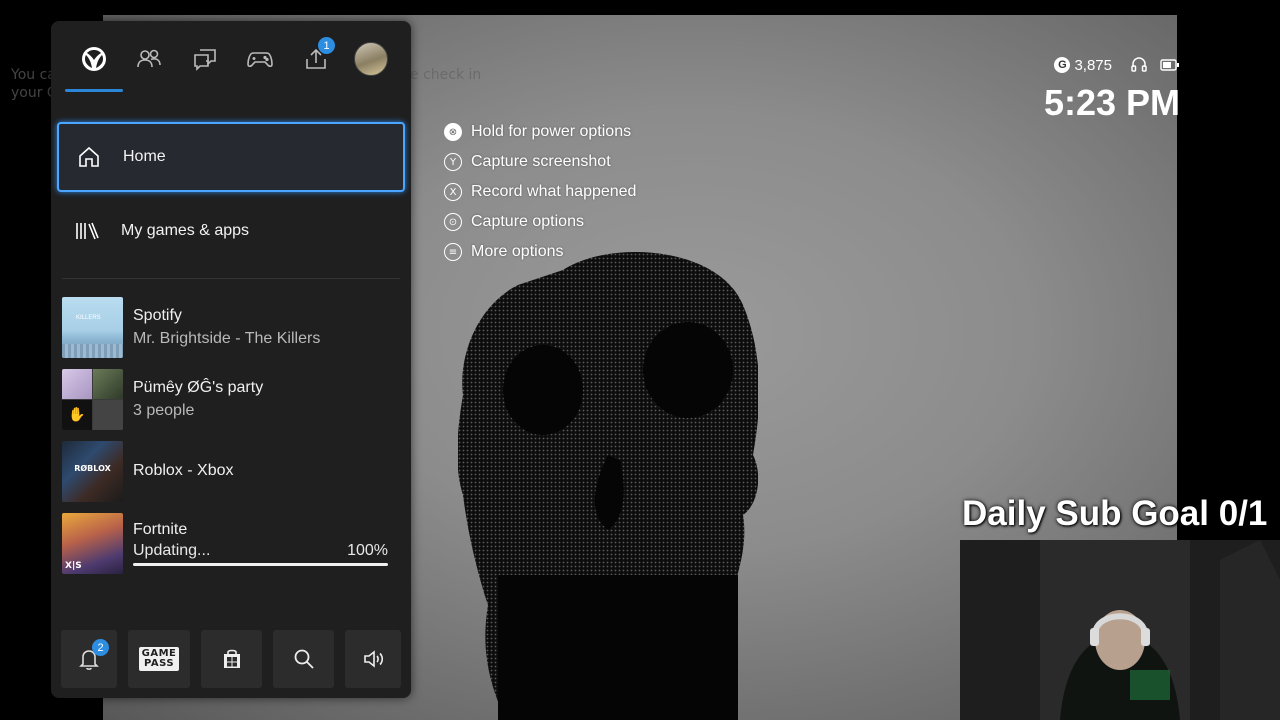 The height and width of the screenshot is (720, 1280). Describe the element at coordinates (517, 251) in the screenshot. I see `option-label: More options` at that location.